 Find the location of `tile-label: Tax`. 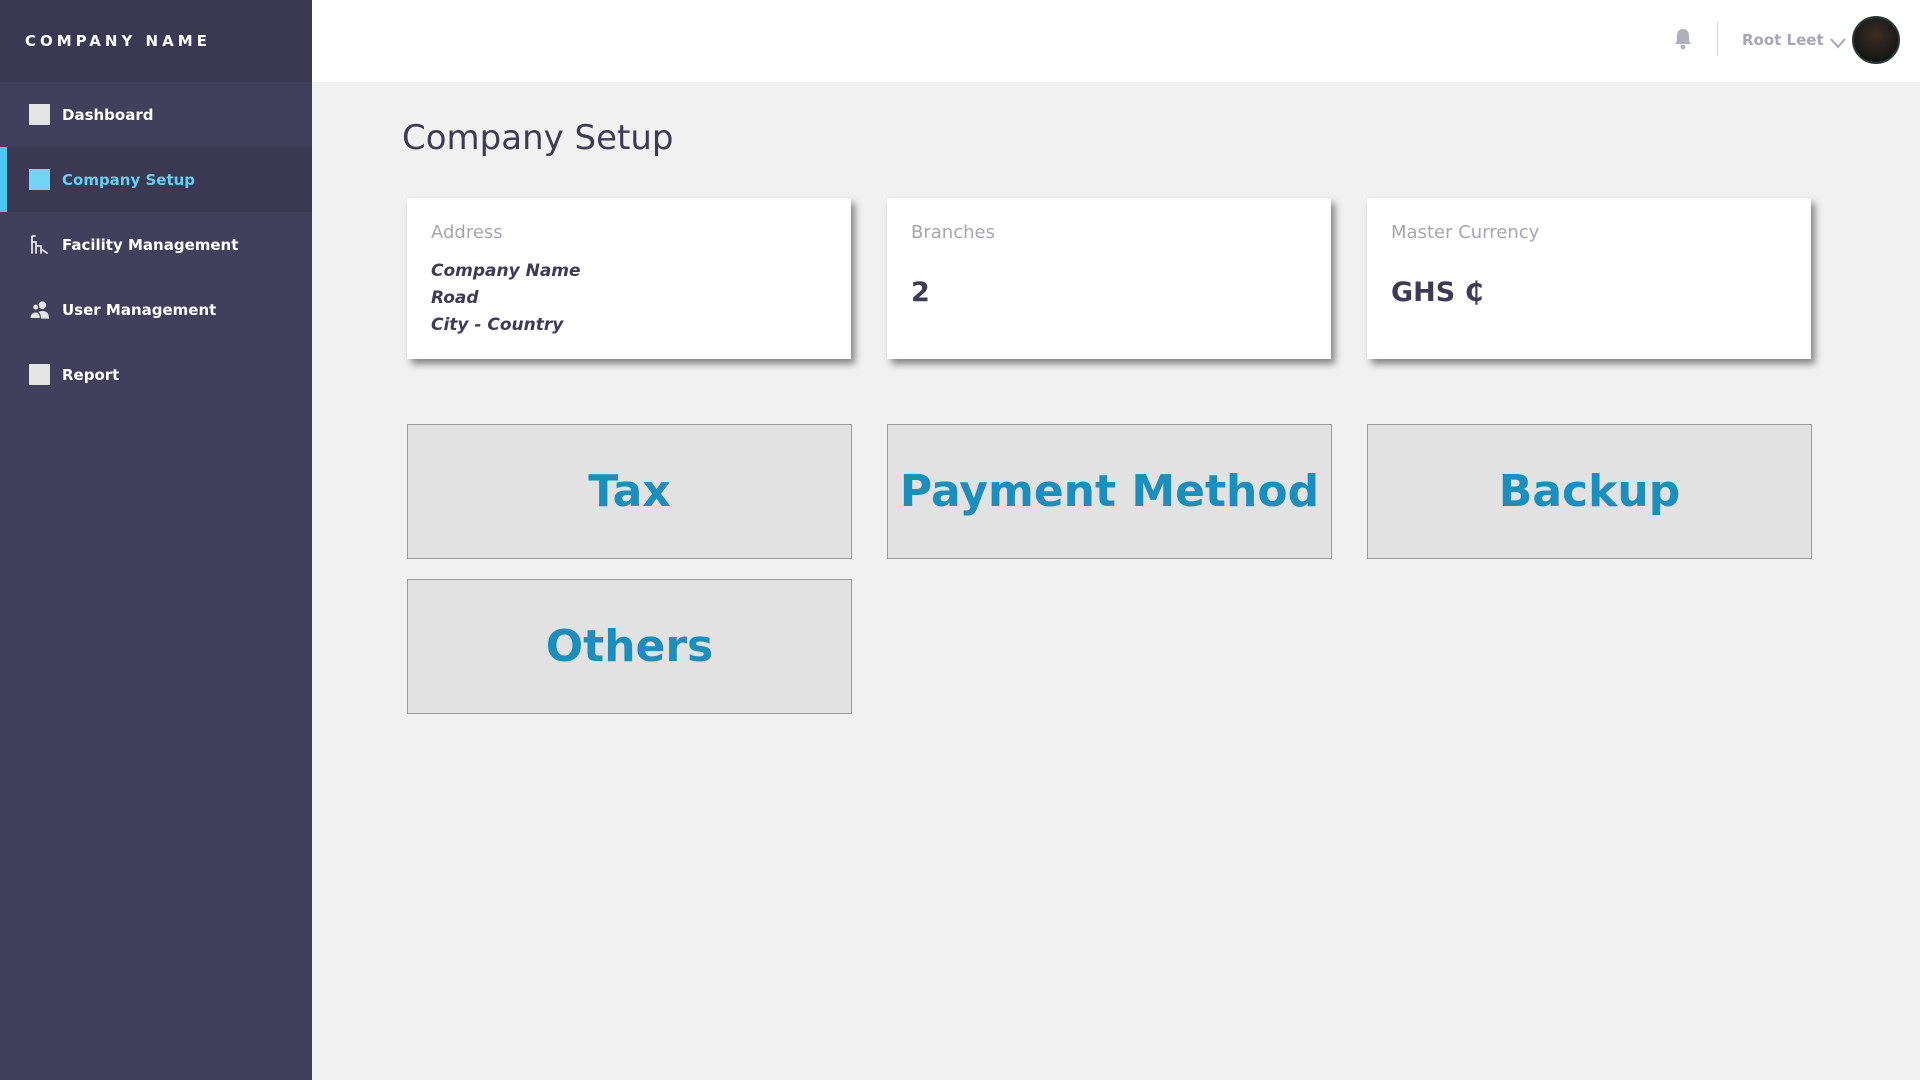

tile-label: Tax is located at coordinates (629, 491).